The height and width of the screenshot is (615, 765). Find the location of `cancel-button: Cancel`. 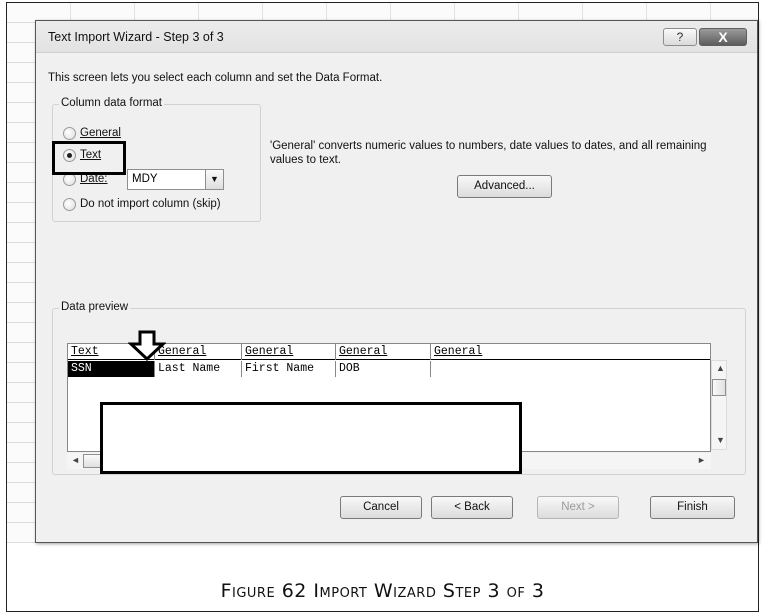

cancel-button: Cancel is located at coordinates (381, 507).